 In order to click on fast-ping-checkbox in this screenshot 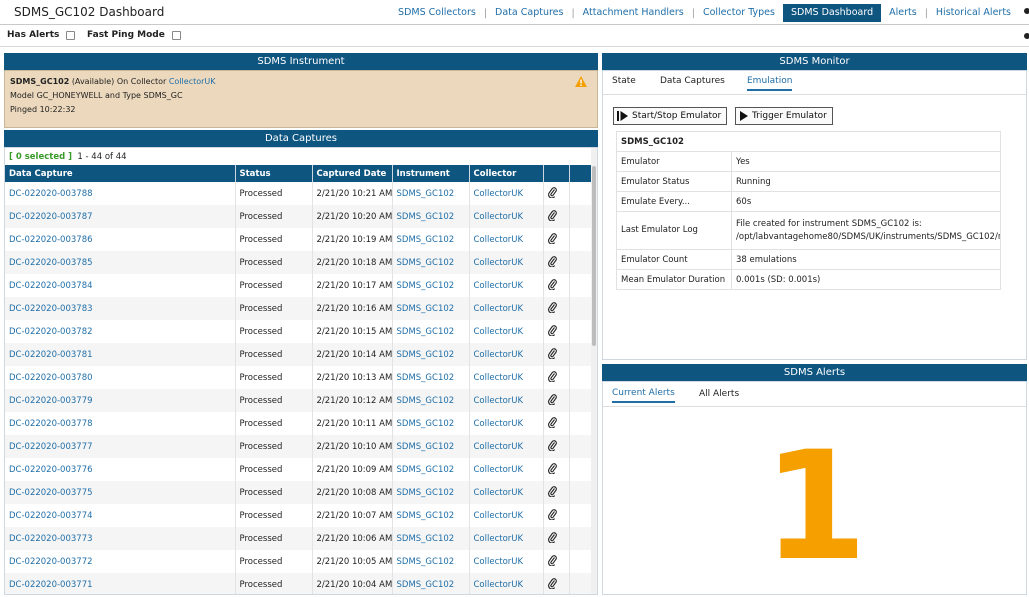, I will do `click(176, 35)`.